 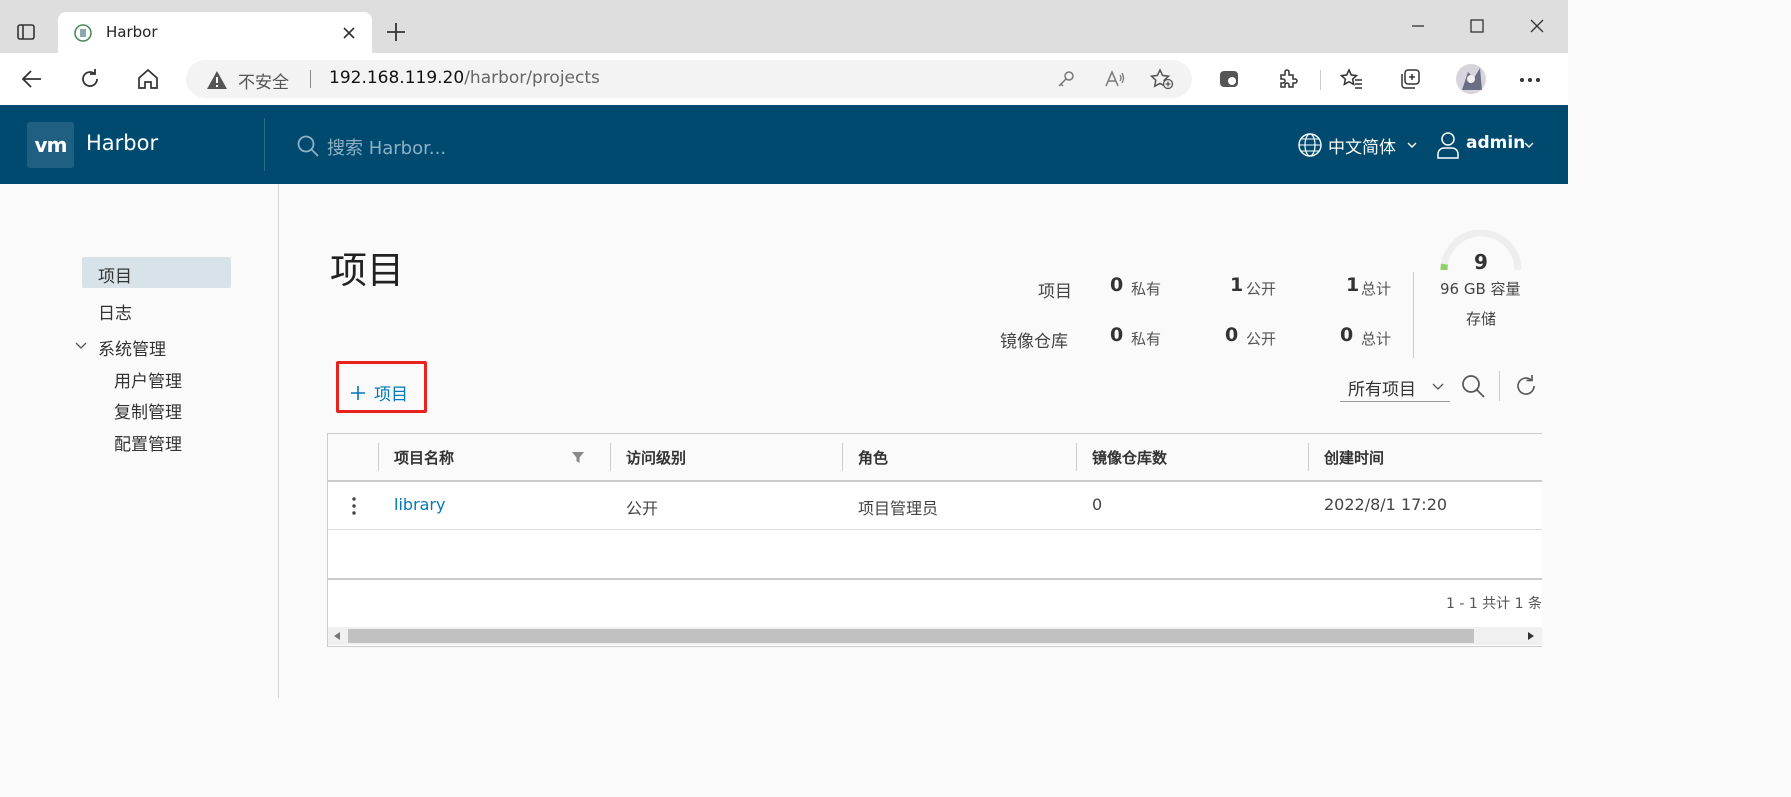 I want to click on user-menu: admin, so click(x=1495, y=143).